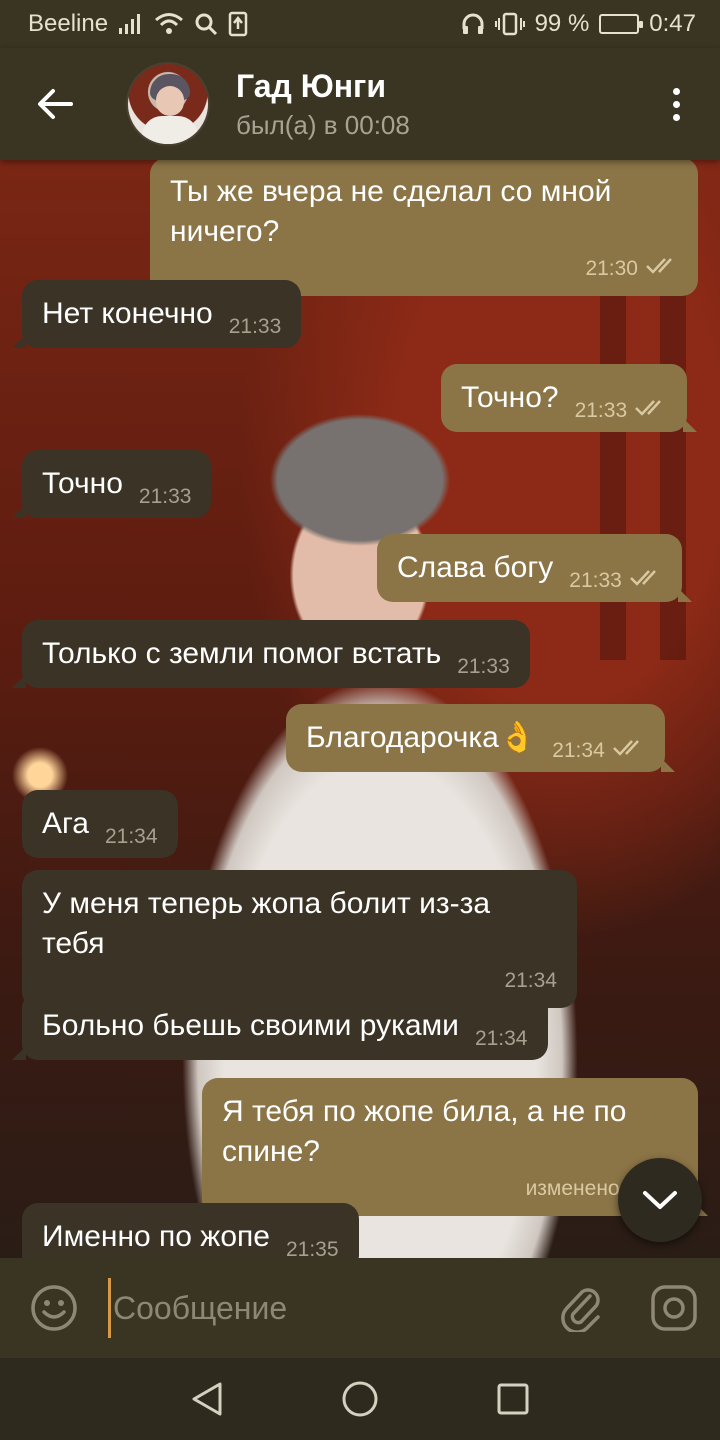 The height and width of the screenshot is (1440, 720). I want to click on message-meta: 21:34, so click(598, 751).